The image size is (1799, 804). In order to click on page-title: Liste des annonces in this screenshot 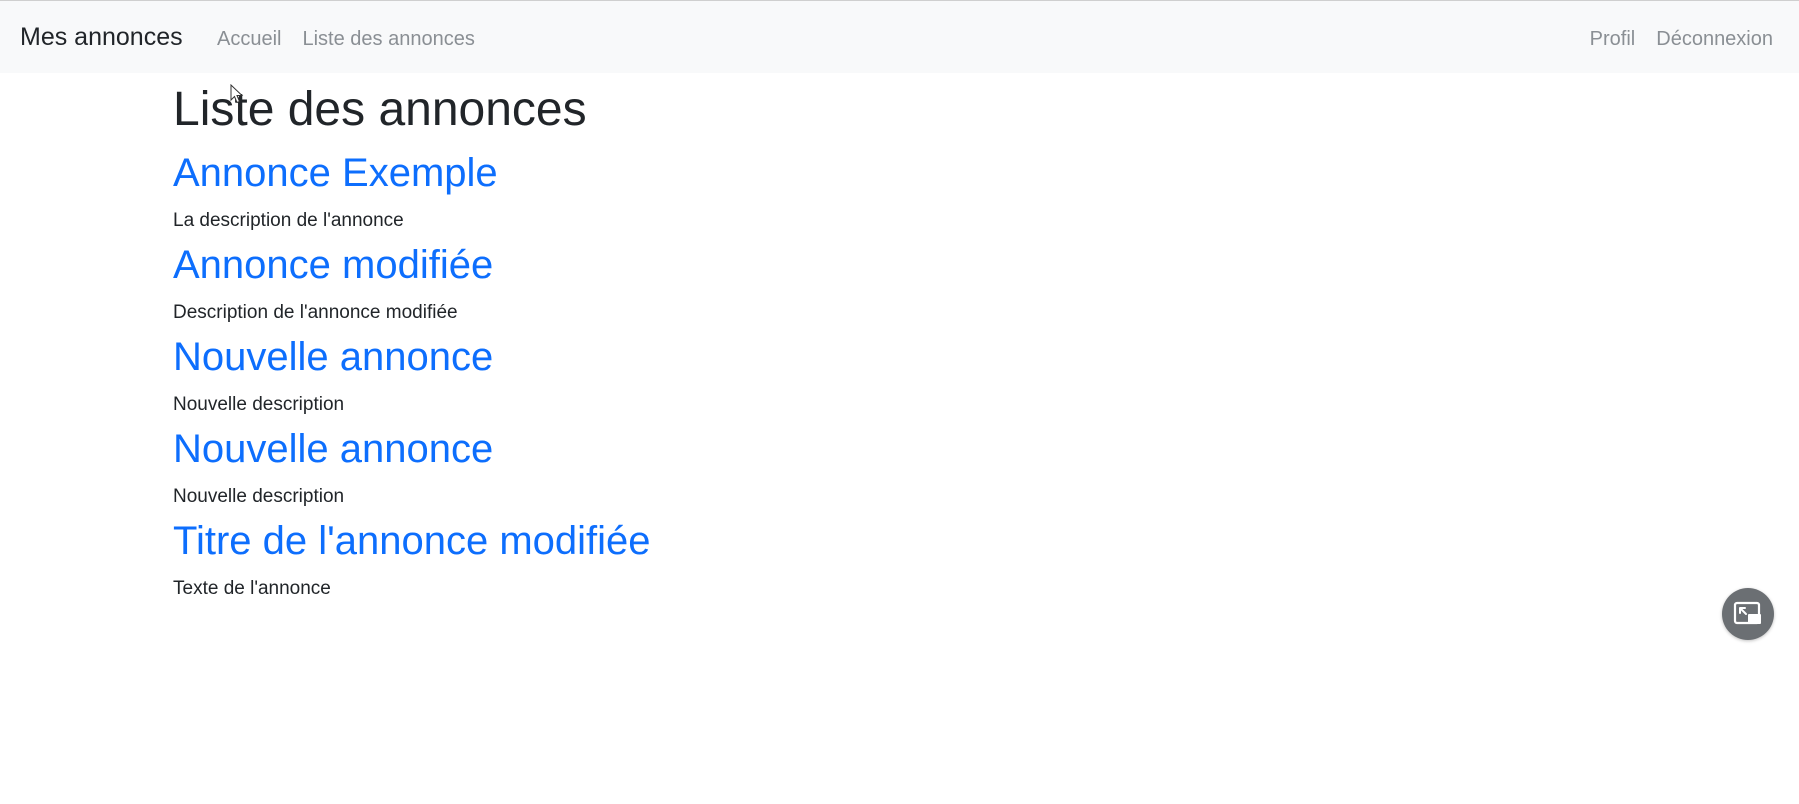, I will do `click(380, 109)`.